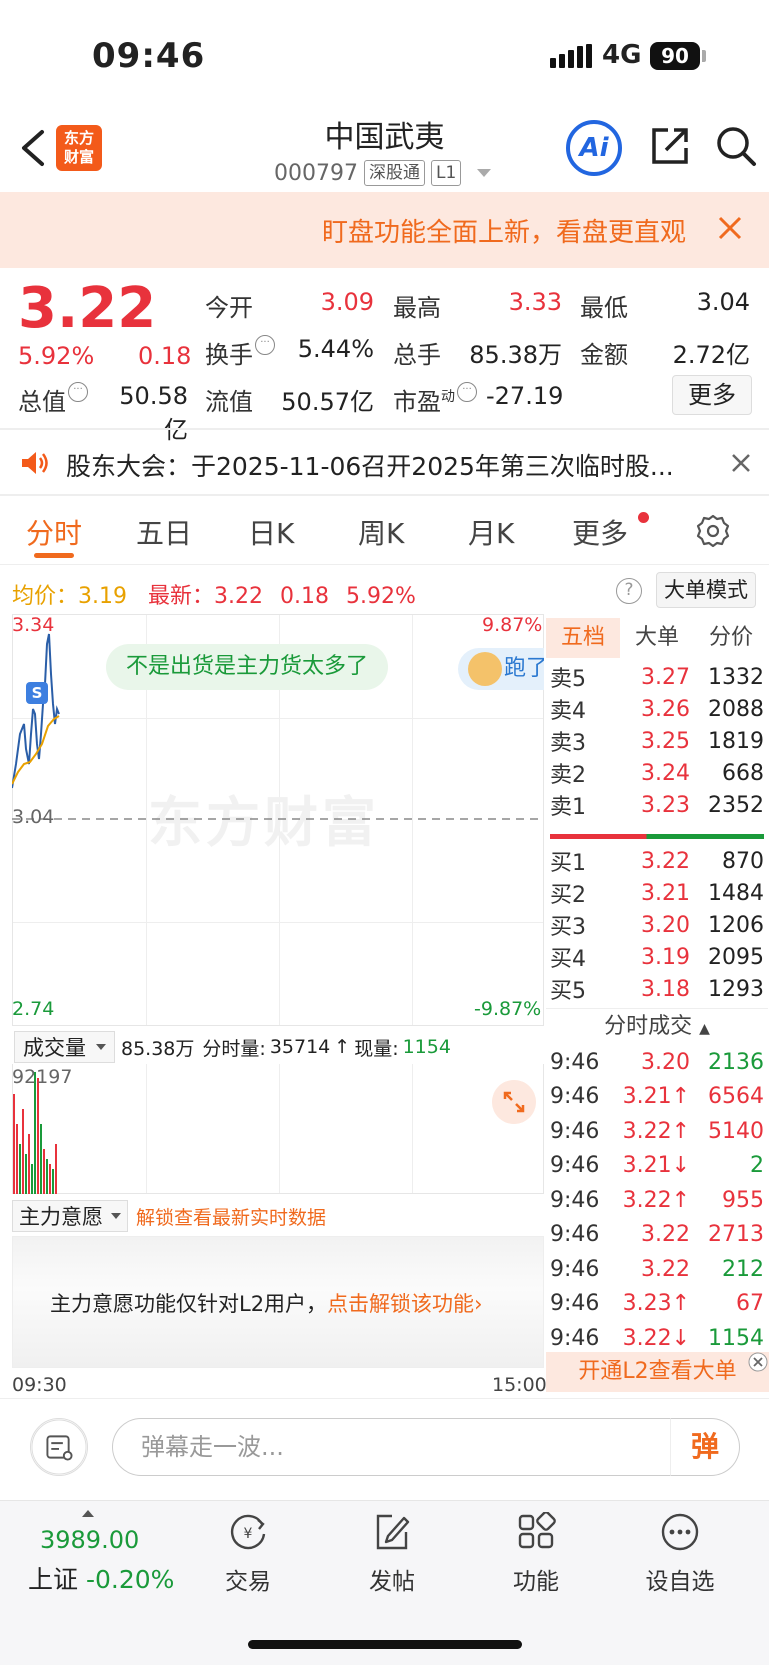 The height and width of the screenshot is (1665, 769). What do you see at coordinates (711, 355) in the screenshot?
I see `amount-value: 2.72亿` at bounding box center [711, 355].